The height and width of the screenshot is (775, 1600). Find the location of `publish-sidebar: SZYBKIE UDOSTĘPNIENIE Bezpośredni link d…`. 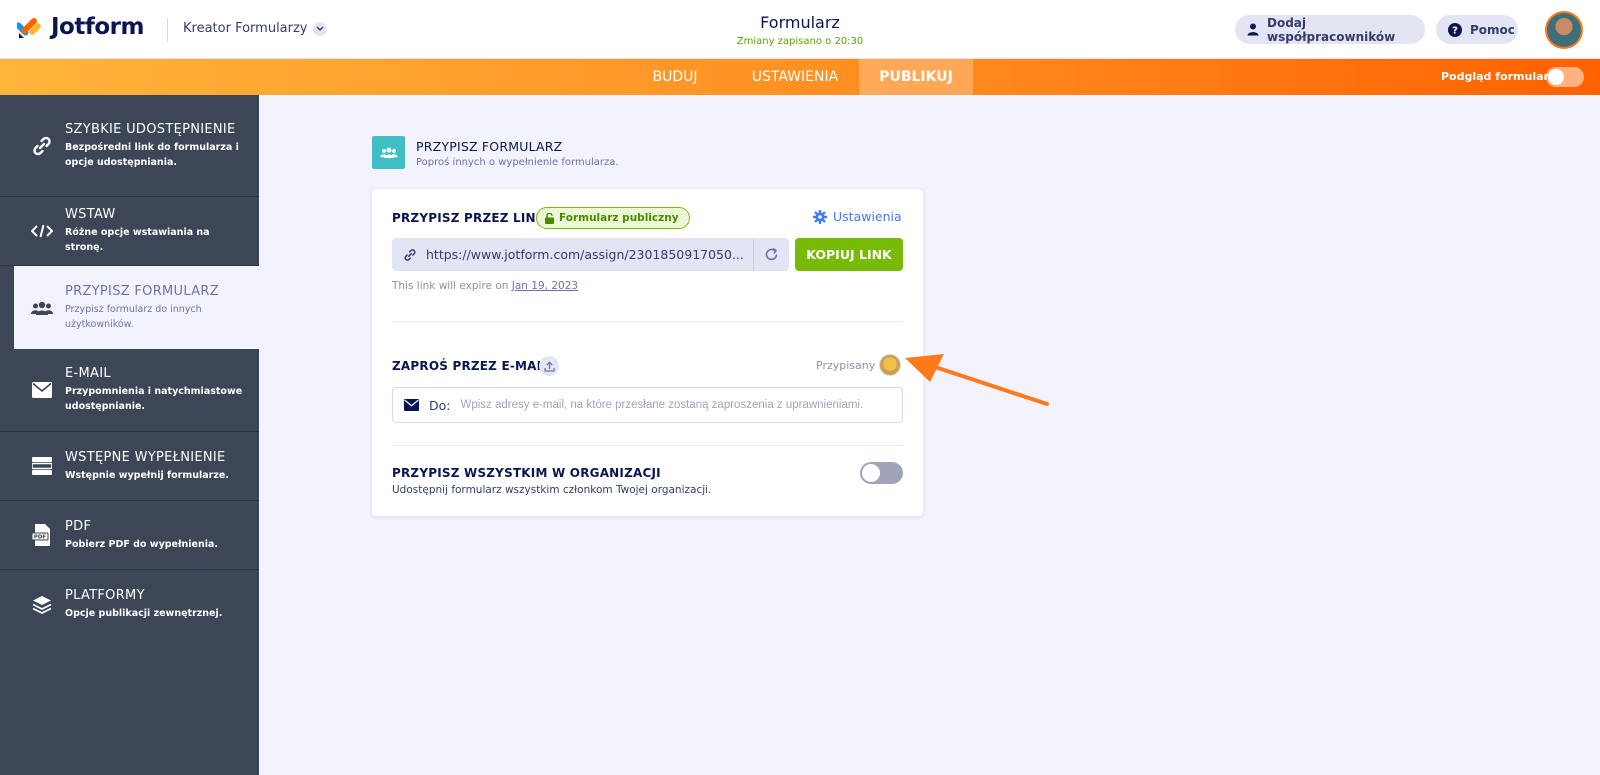

publish-sidebar: SZYBKIE UDOSTĘPNIENIE Bezpośredni link d… is located at coordinates (129, 435).